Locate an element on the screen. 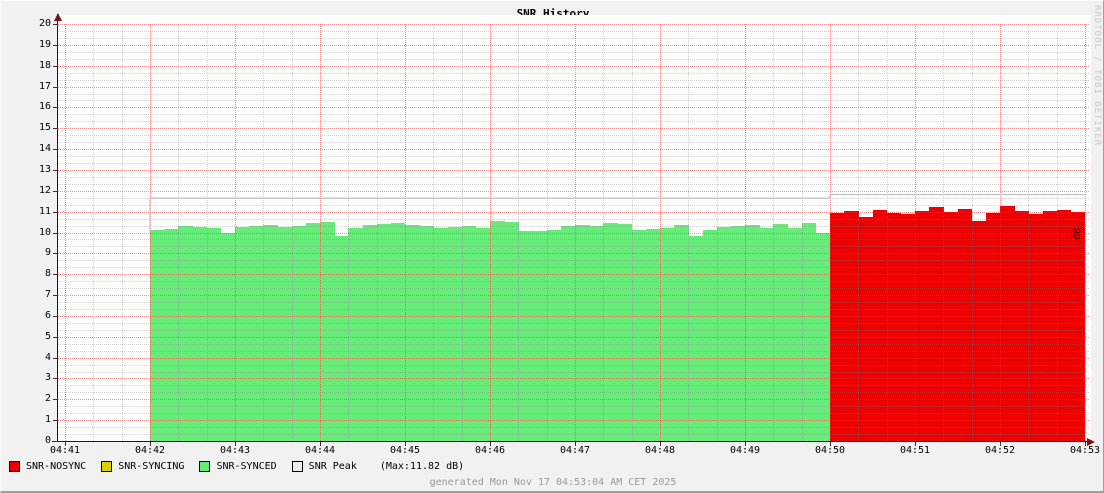  y-axis-label: 3 is located at coordinates (47, 378).